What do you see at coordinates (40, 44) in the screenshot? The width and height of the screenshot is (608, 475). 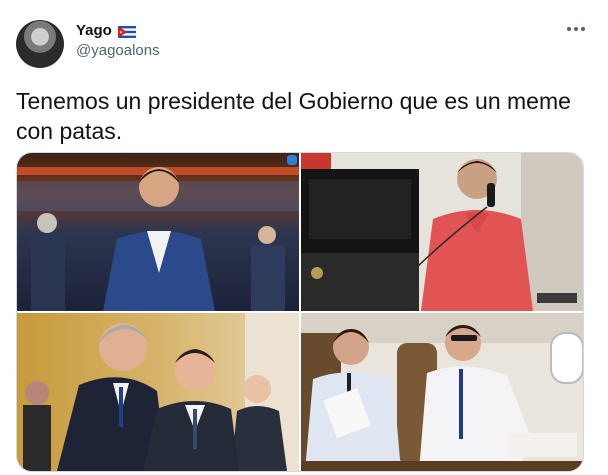 I see `avatar` at bounding box center [40, 44].